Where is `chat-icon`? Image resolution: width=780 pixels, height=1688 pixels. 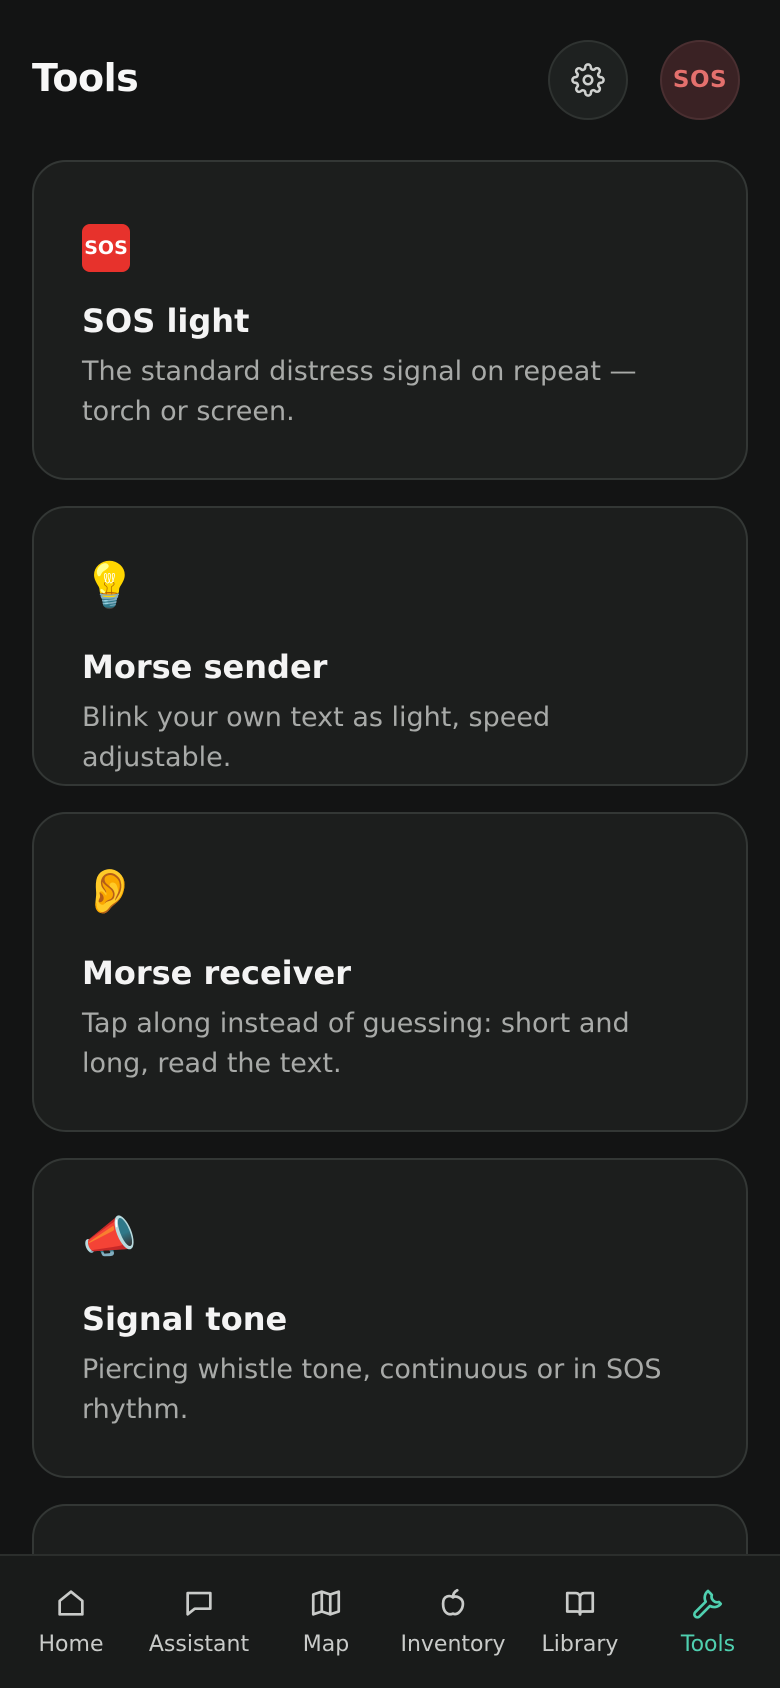
chat-icon is located at coordinates (199, 1603).